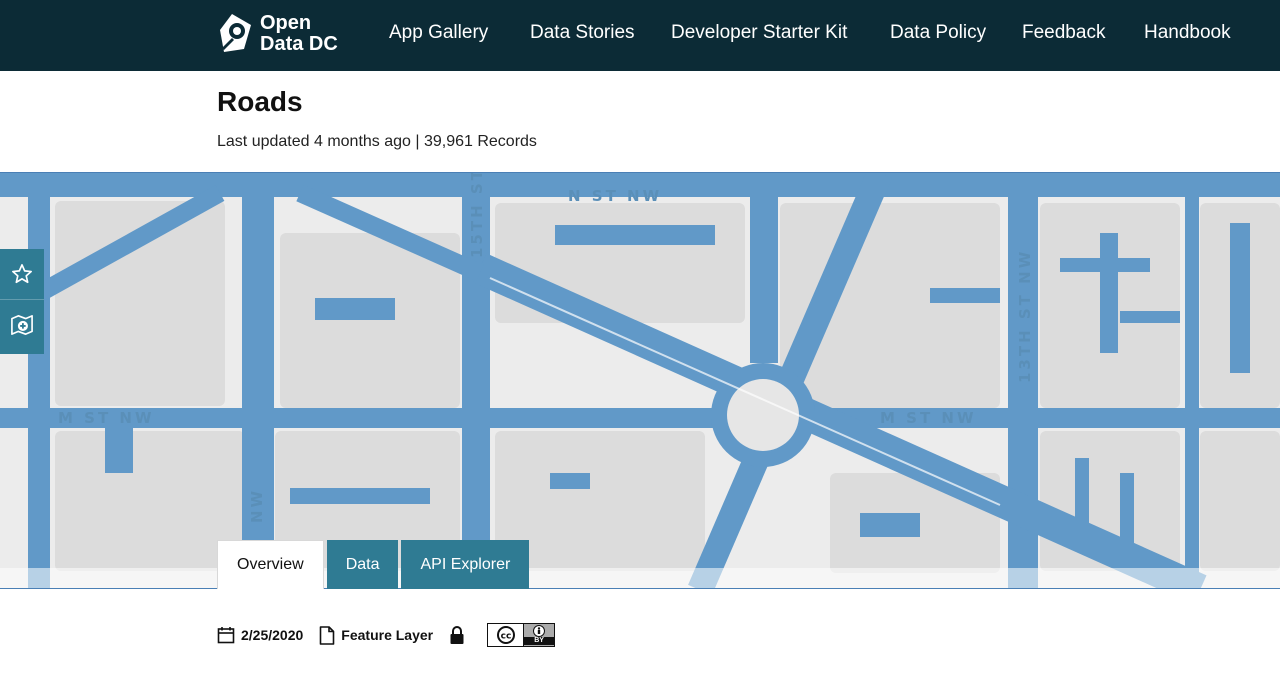 The height and width of the screenshot is (695, 1280). What do you see at coordinates (1063, 33) in the screenshot?
I see `nav-feedback: Feedback` at bounding box center [1063, 33].